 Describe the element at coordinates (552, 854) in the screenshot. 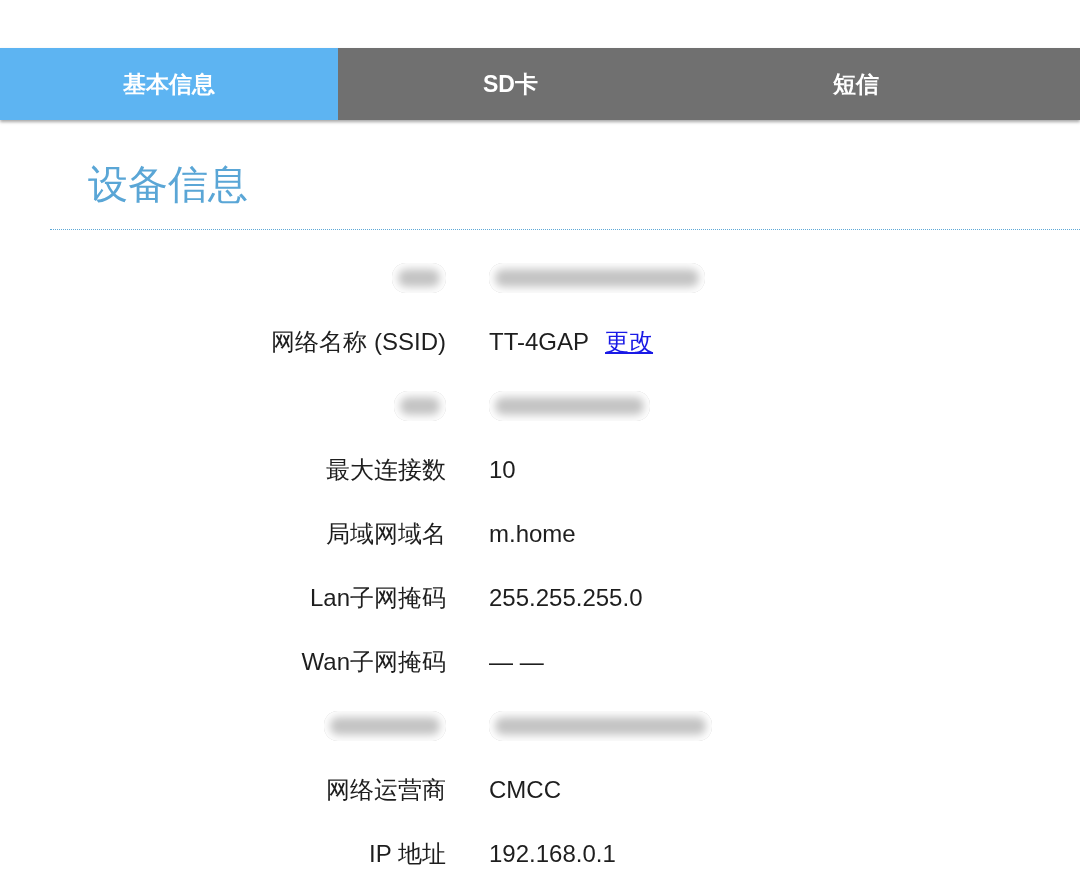

I see `field-value: 192.168.0.1` at that location.